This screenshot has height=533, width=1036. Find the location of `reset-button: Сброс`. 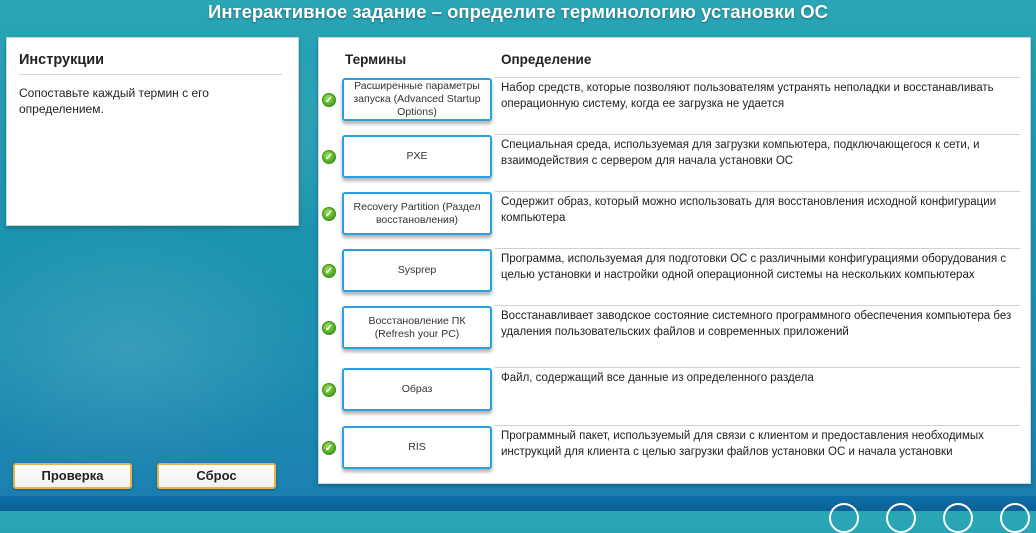

reset-button: Сброс is located at coordinates (216, 476).